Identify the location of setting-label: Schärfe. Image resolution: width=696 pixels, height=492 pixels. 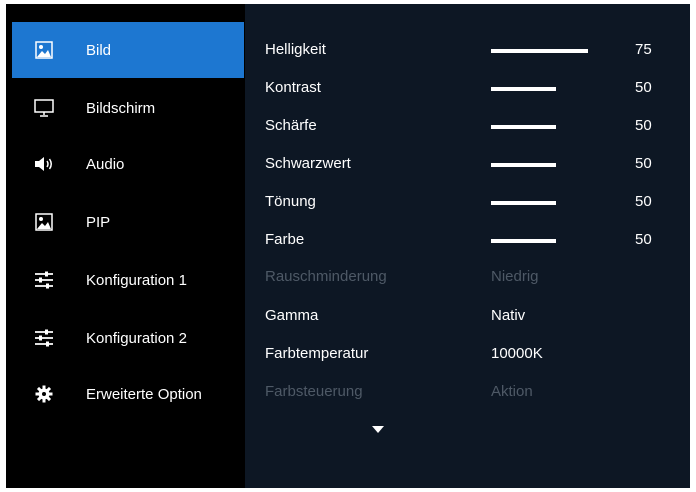
(291, 125).